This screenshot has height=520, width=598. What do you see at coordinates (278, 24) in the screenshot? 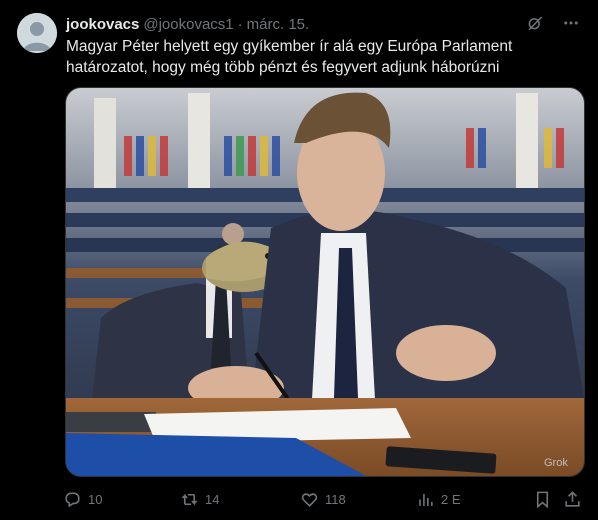
I see `tweet-date: márc. 15.` at bounding box center [278, 24].